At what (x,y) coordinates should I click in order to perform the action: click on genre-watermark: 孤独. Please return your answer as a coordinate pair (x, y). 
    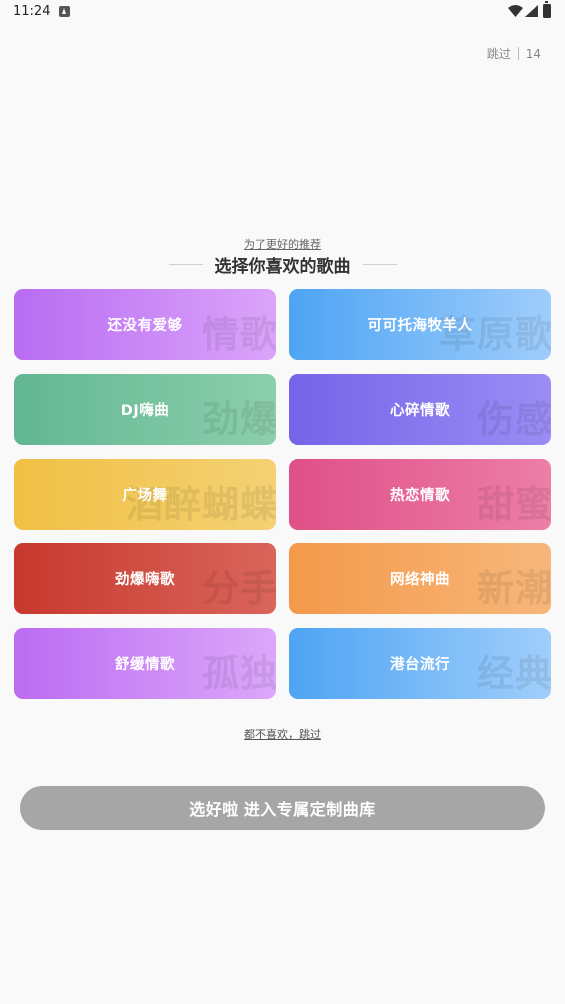
    Looking at the image, I should click on (239, 673).